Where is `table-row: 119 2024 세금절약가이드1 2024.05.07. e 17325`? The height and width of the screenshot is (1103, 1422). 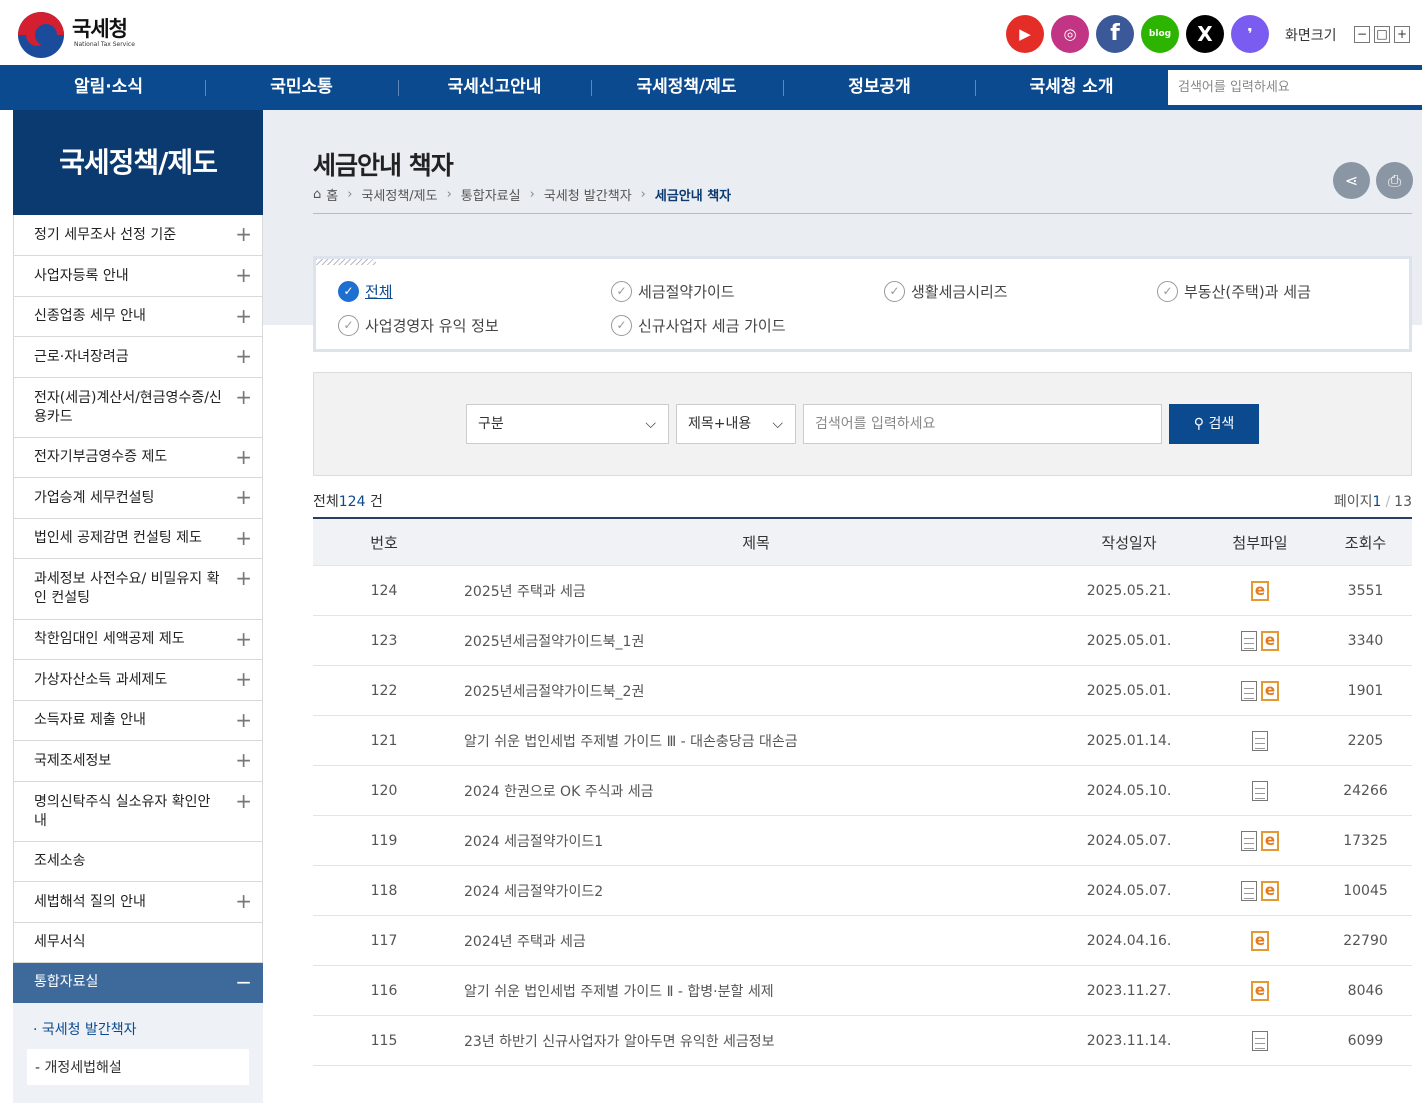 table-row: 119 2024 세금절약가이드1 2024.05.07. e 17325 is located at coordinates (862, 841).